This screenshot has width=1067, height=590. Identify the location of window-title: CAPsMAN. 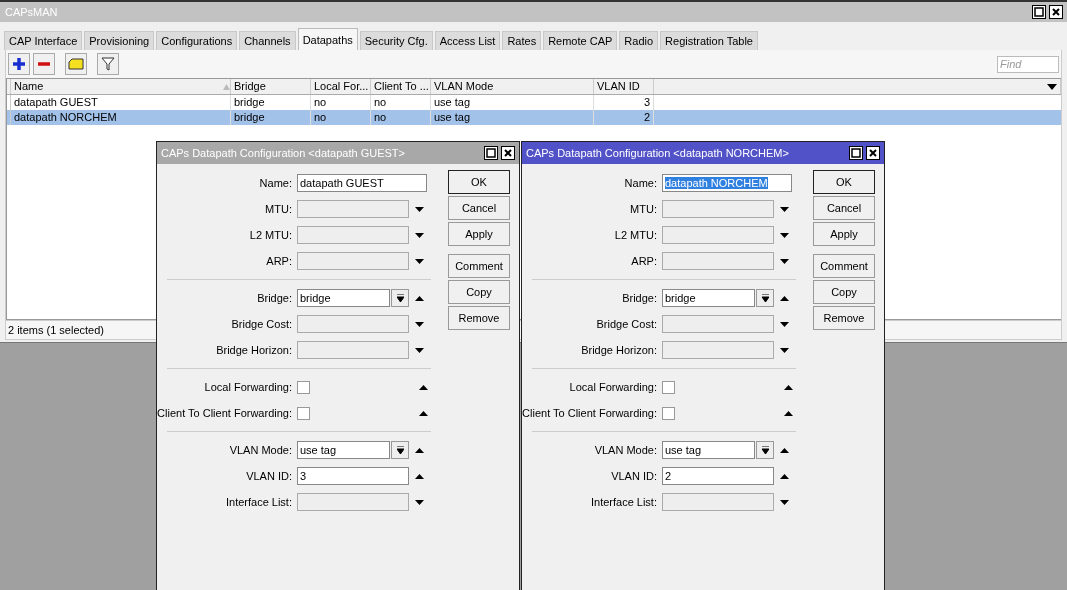
(31, 12).